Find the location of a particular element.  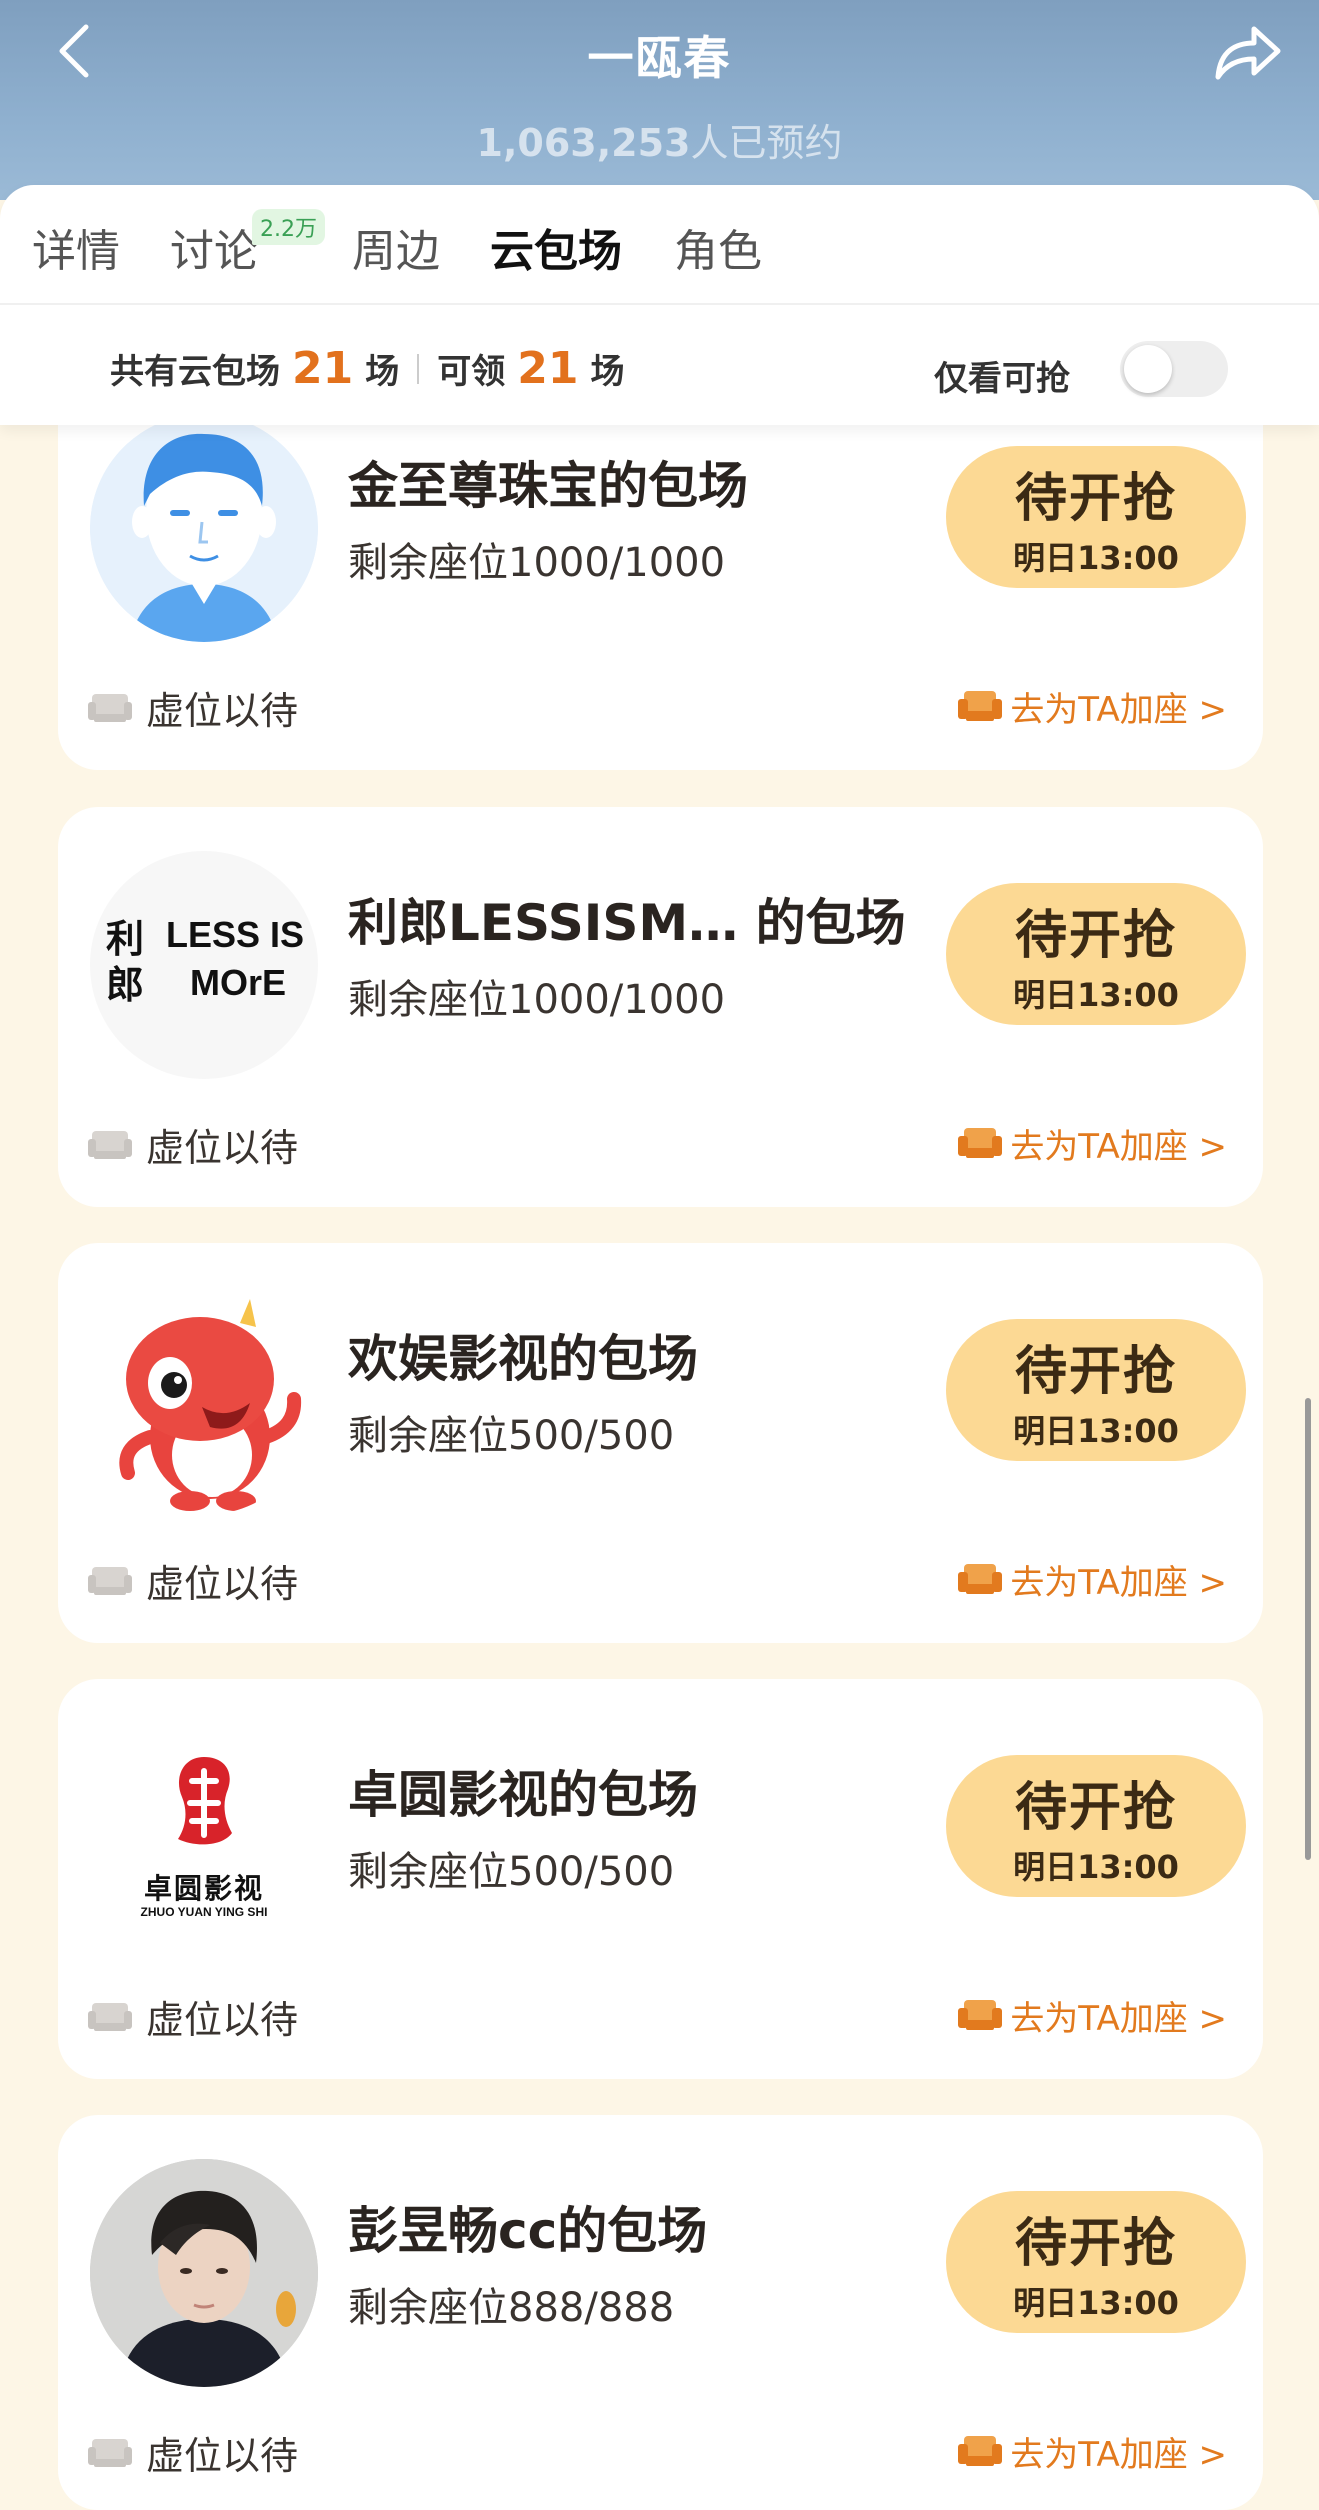

tab-discussion: 讨论 is located at coordinates (214, 247).